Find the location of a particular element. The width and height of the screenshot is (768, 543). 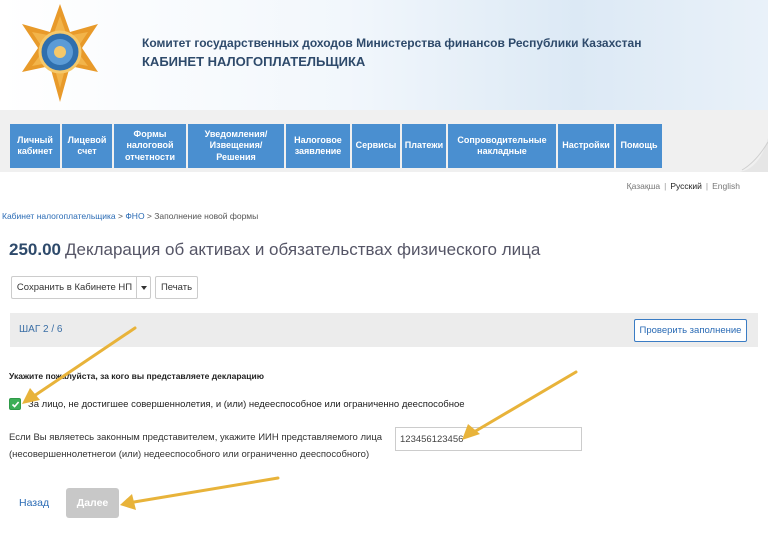

iin-input is located at coordinates (488, 439).